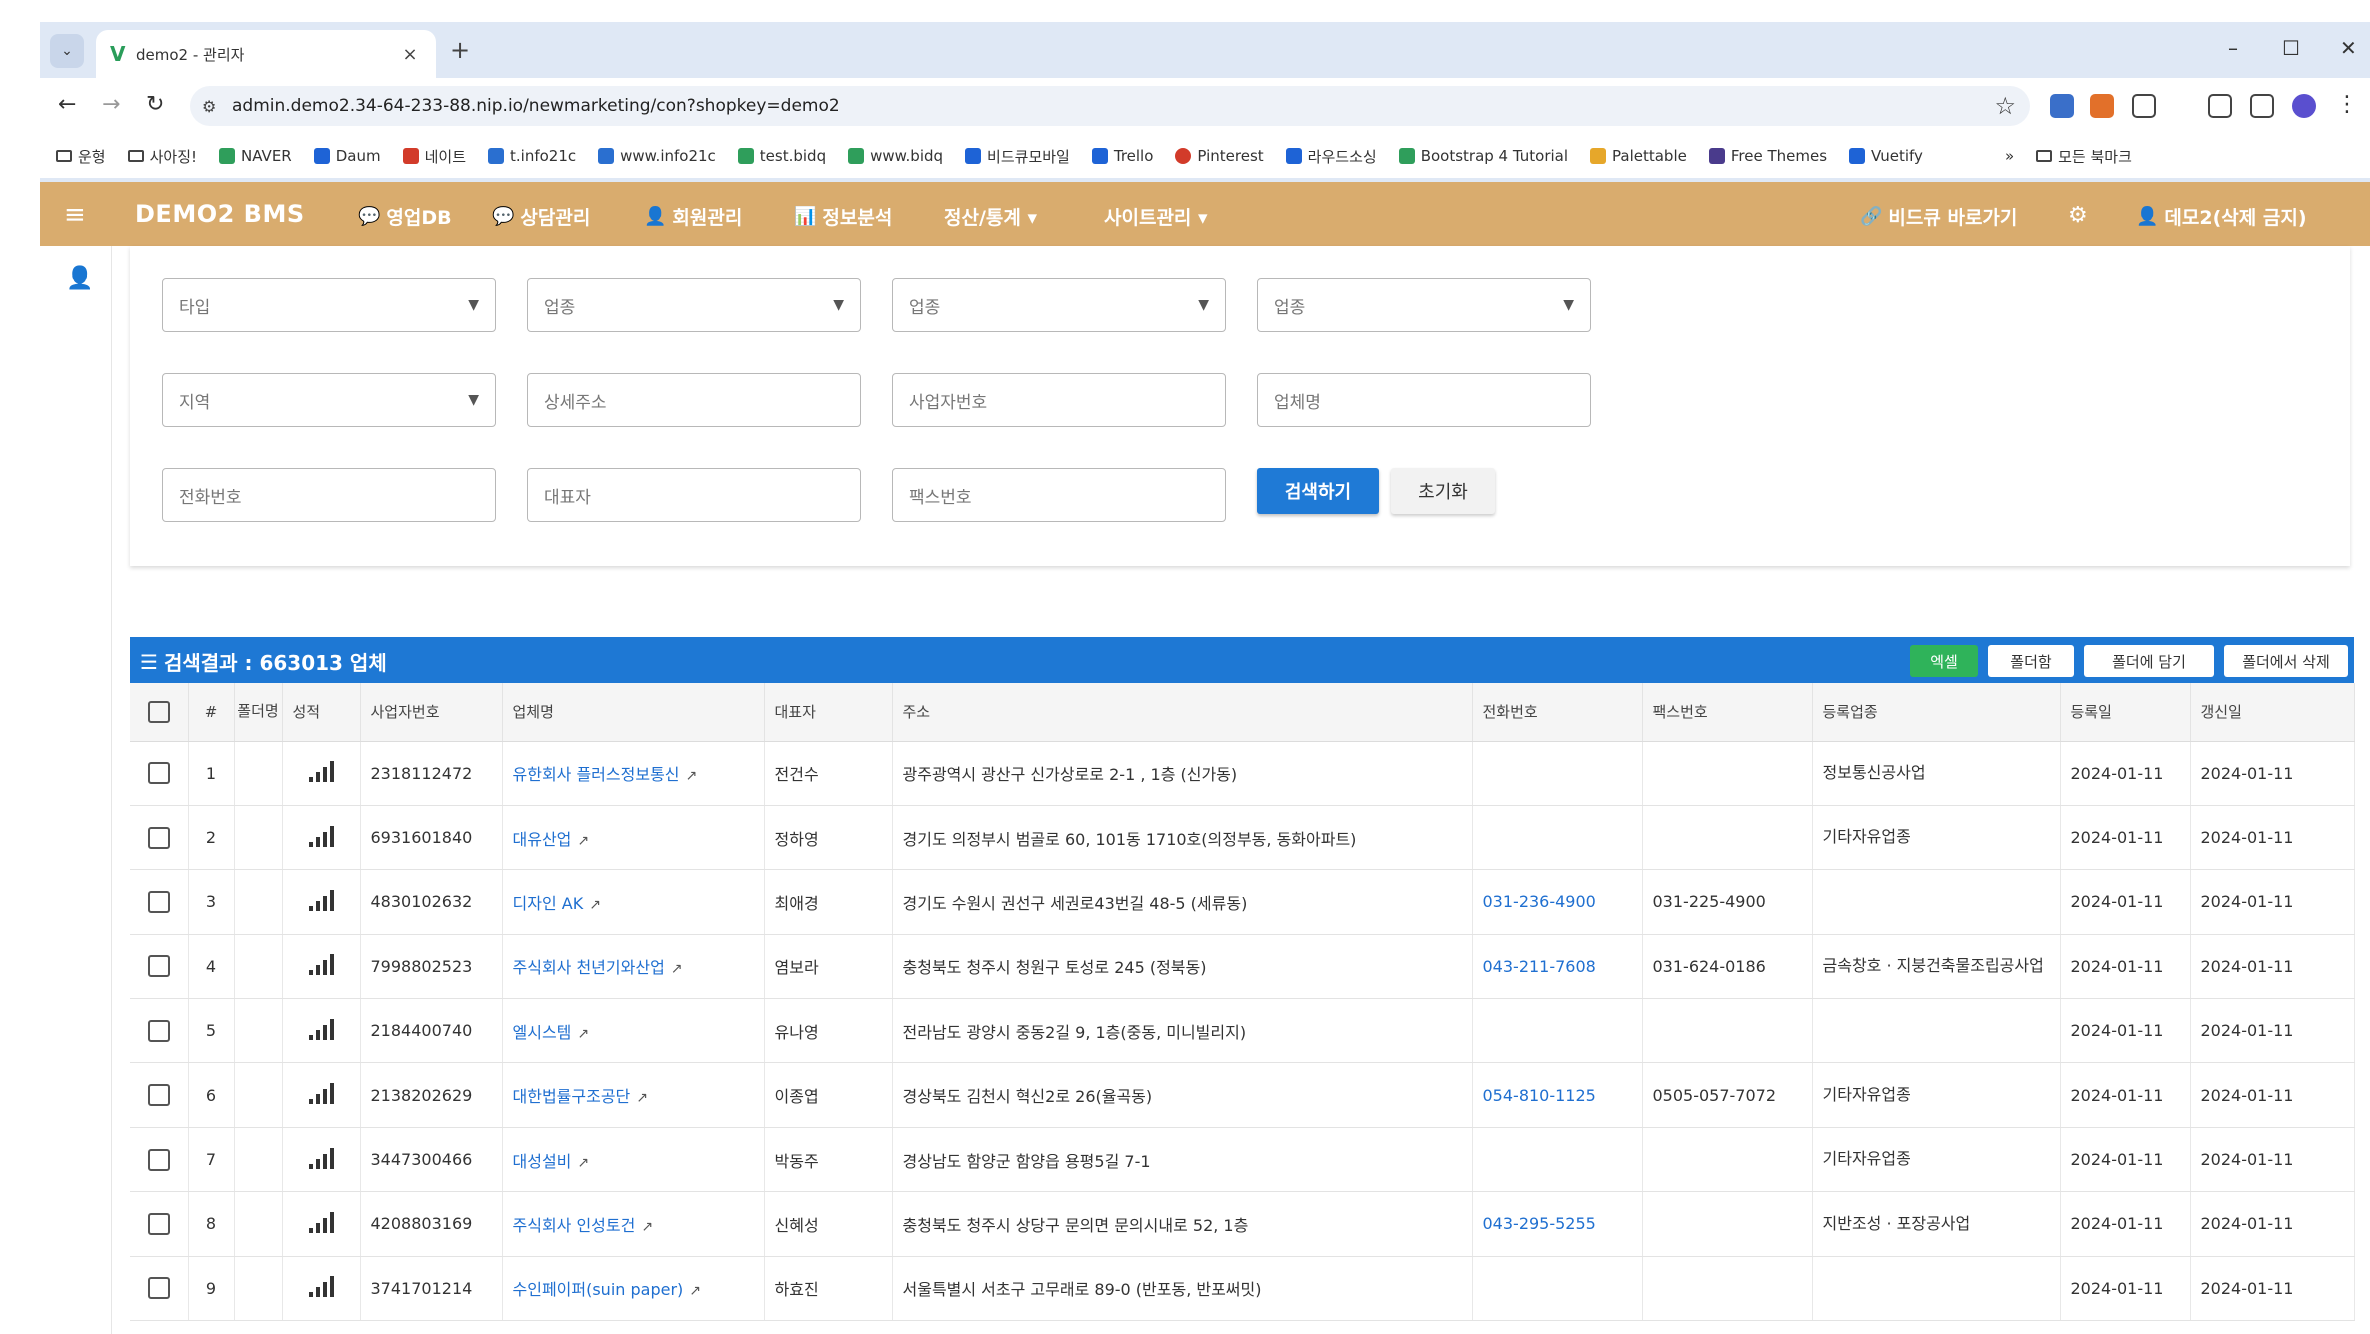  What do you see at coordinates (158, 711) in the screenshot?
I see `select-all-checkbox` at bounding box center [158, 711].